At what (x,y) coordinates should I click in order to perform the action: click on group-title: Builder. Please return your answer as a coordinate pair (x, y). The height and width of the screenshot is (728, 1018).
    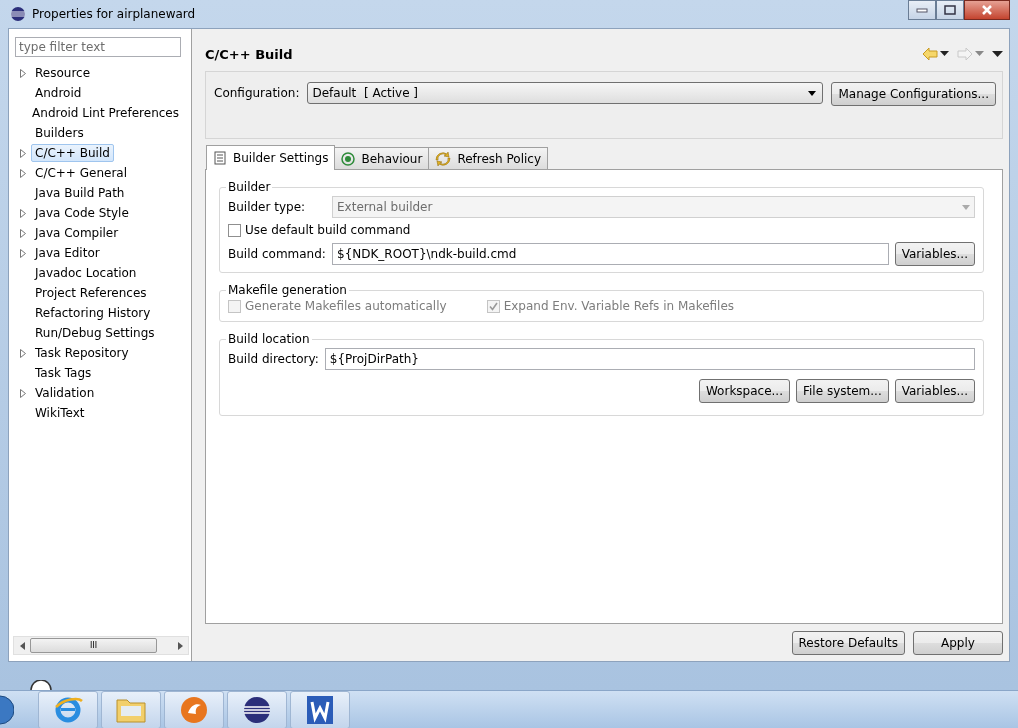
    Looking at the image, I should click on (249, 187).